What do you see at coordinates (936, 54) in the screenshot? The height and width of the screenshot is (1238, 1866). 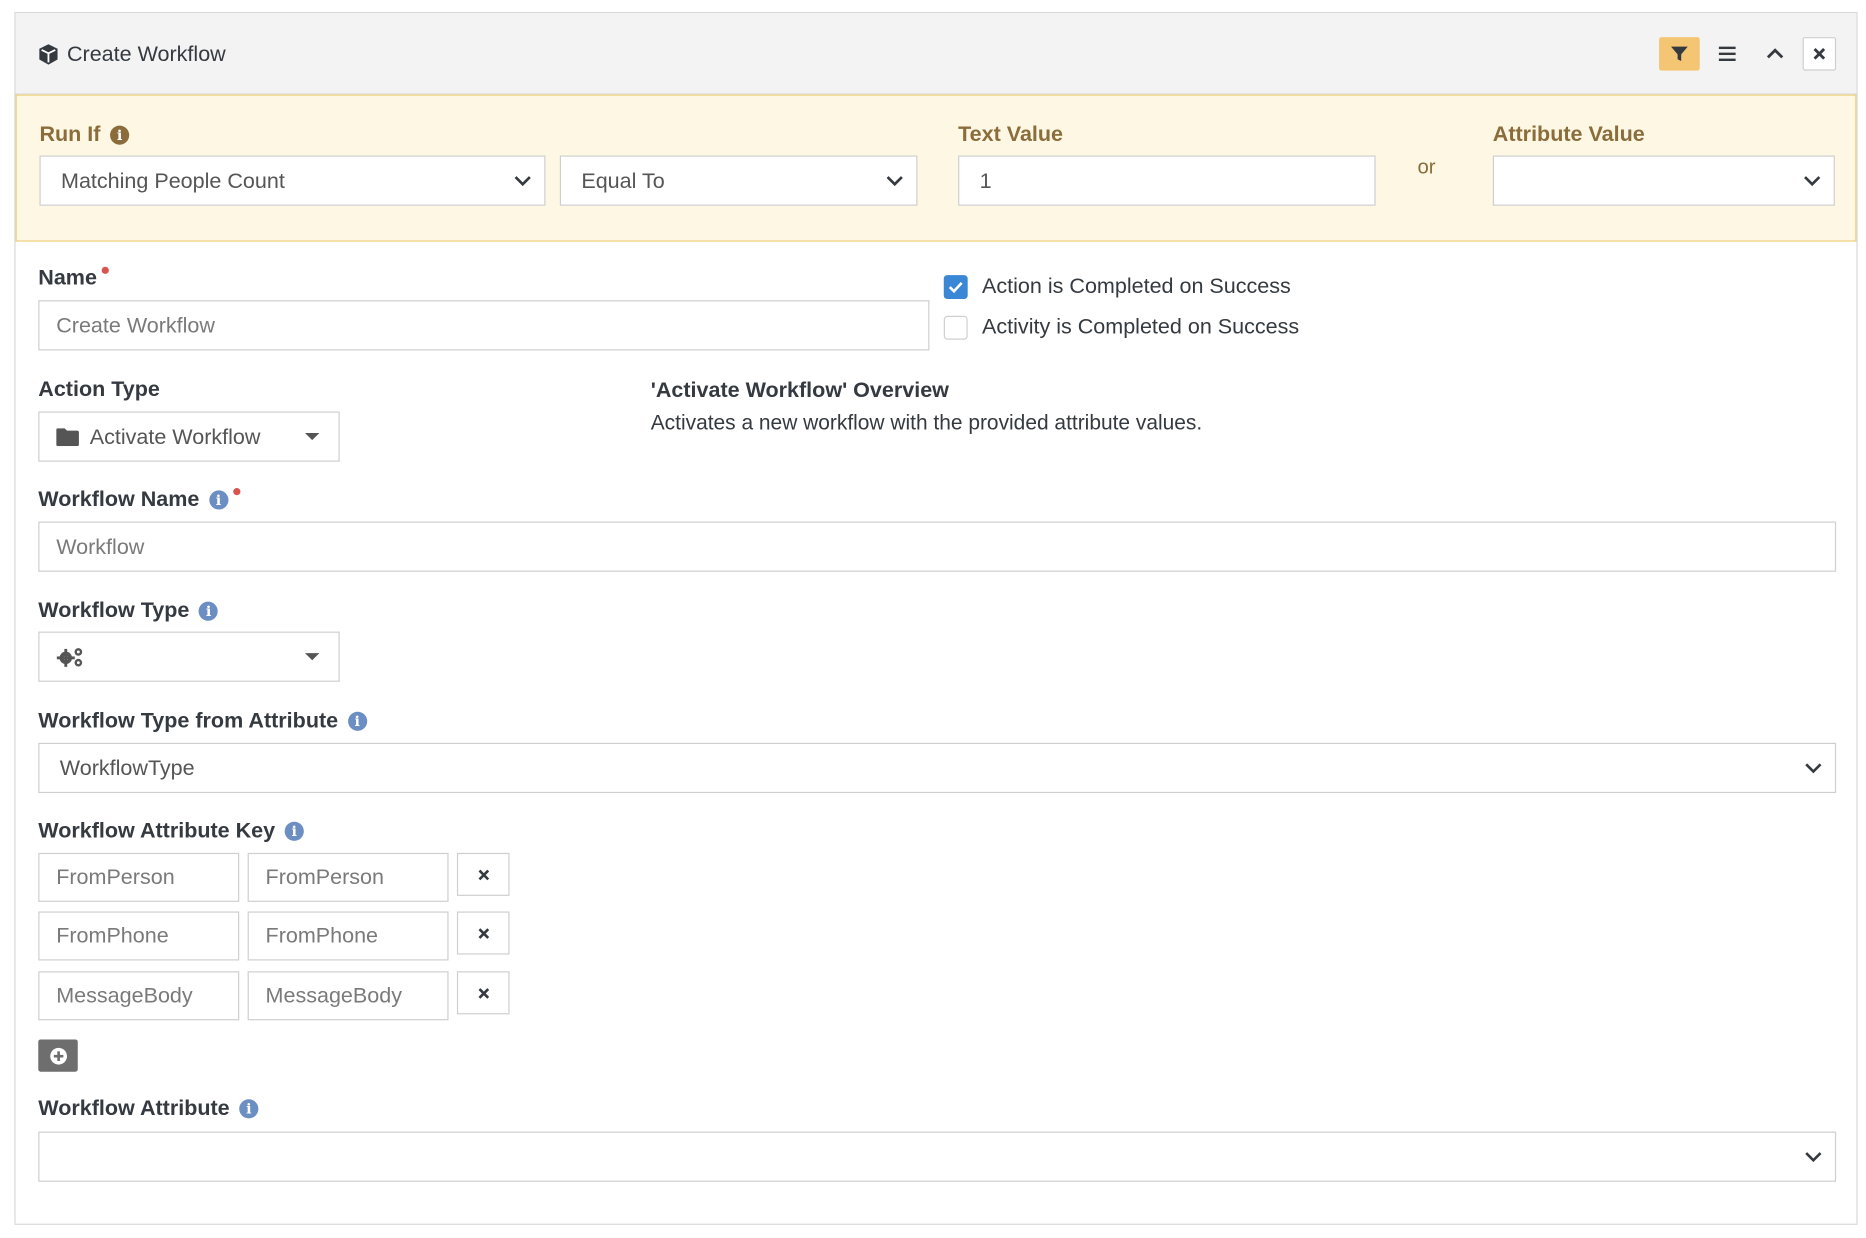 I see `panel-header: Create Workflow` at bounding box center [936, 54].